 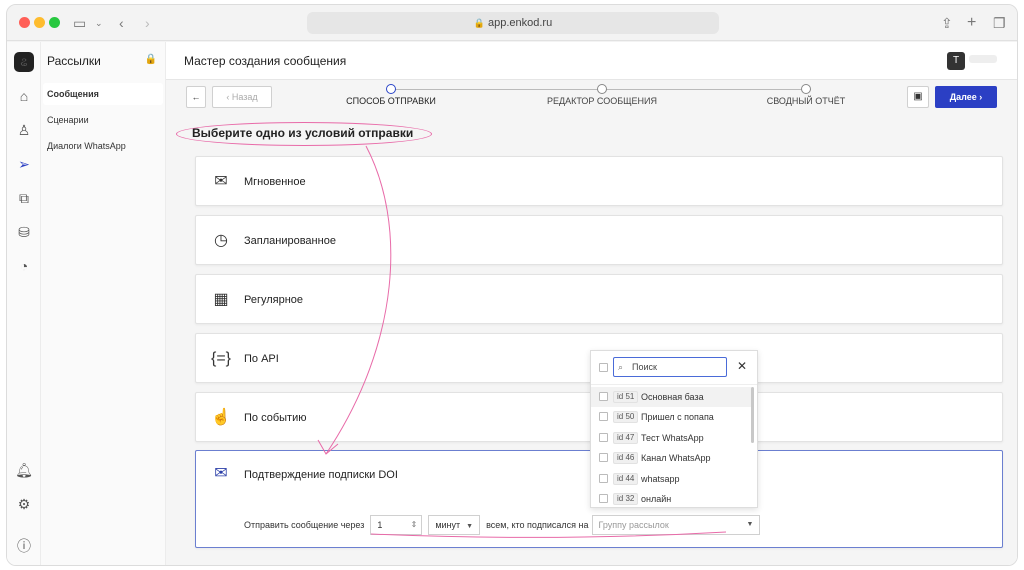 What do you see at coordinates (103, 120) in the screenshot?
I see `sidebar-item-scenarios: Сценарии` at bounding box center [103, 120].